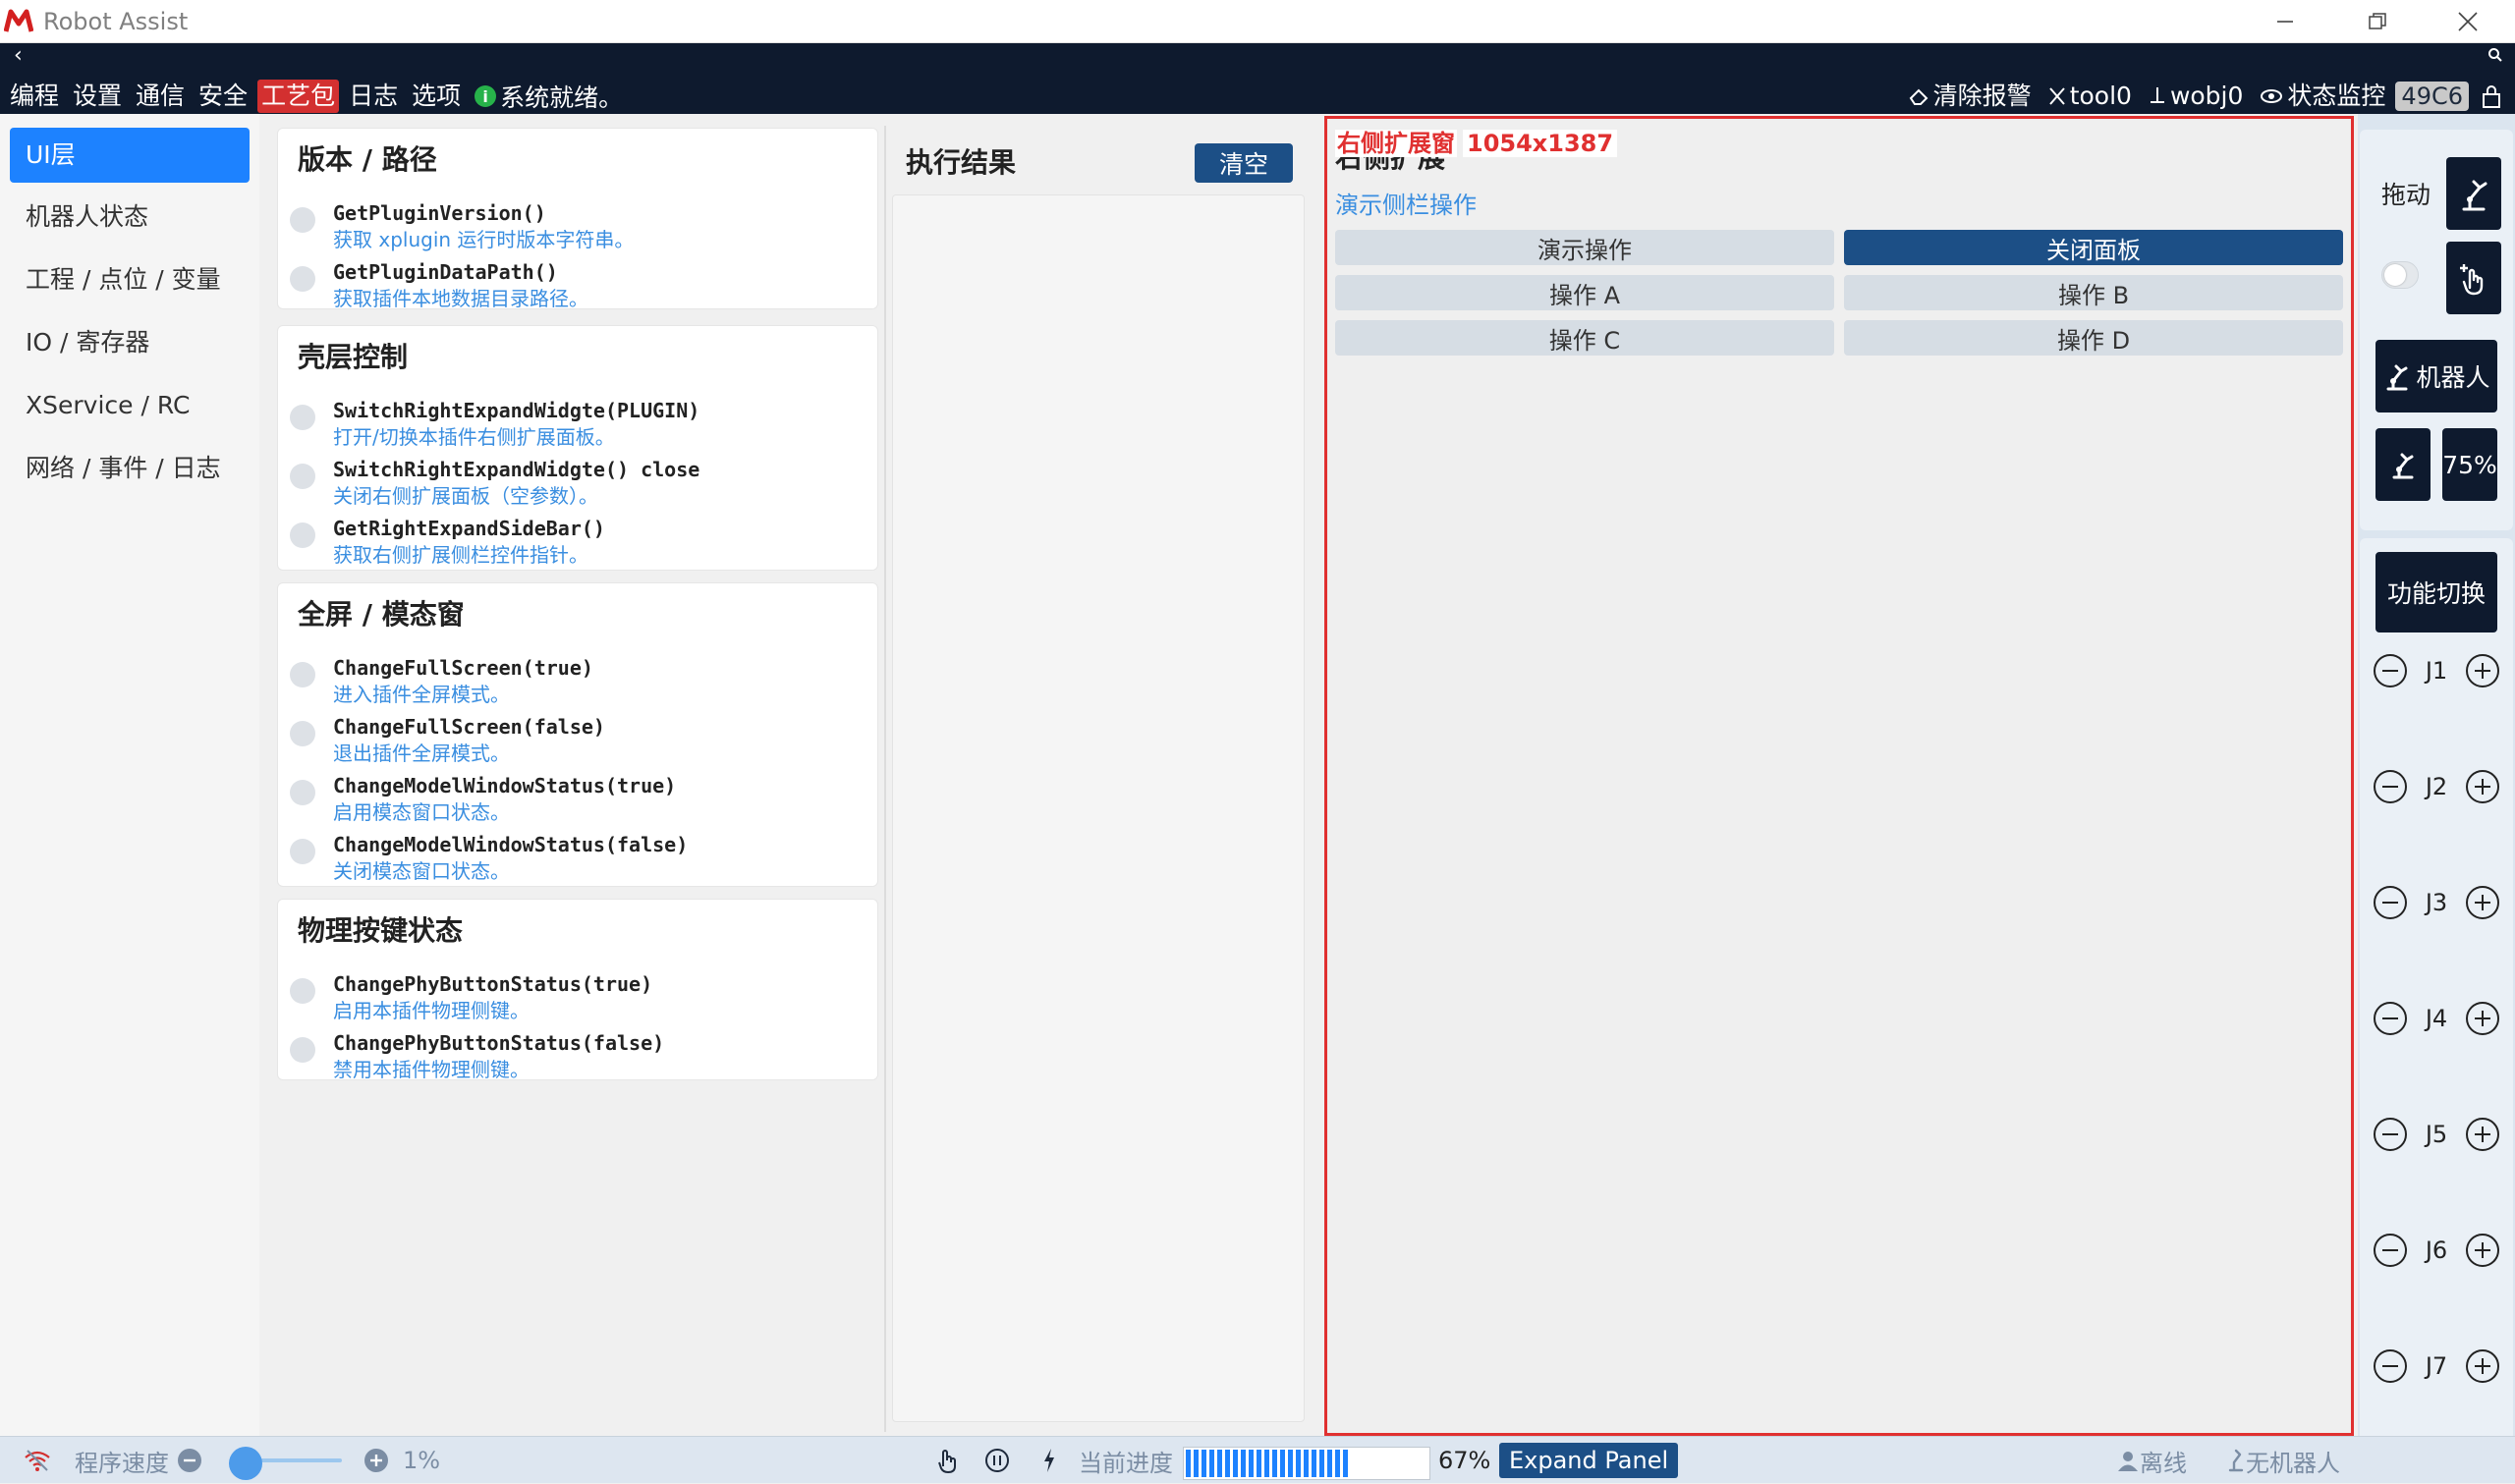 The image size is (2515, 1484). Describe the element at coordinates (130, 279) in the screenshot. I see `sidebar-item-project-points-vars: 工程 / 点位 / 变量` at that location.